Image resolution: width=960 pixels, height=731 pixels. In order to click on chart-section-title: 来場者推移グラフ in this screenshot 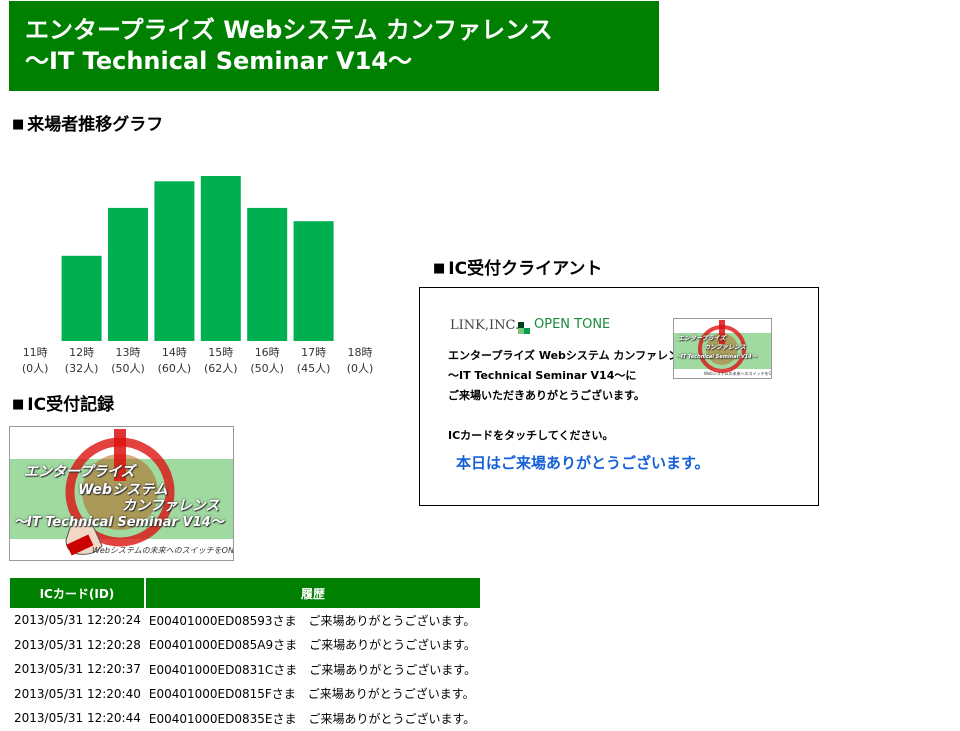, I will do `click(95, 125)`.